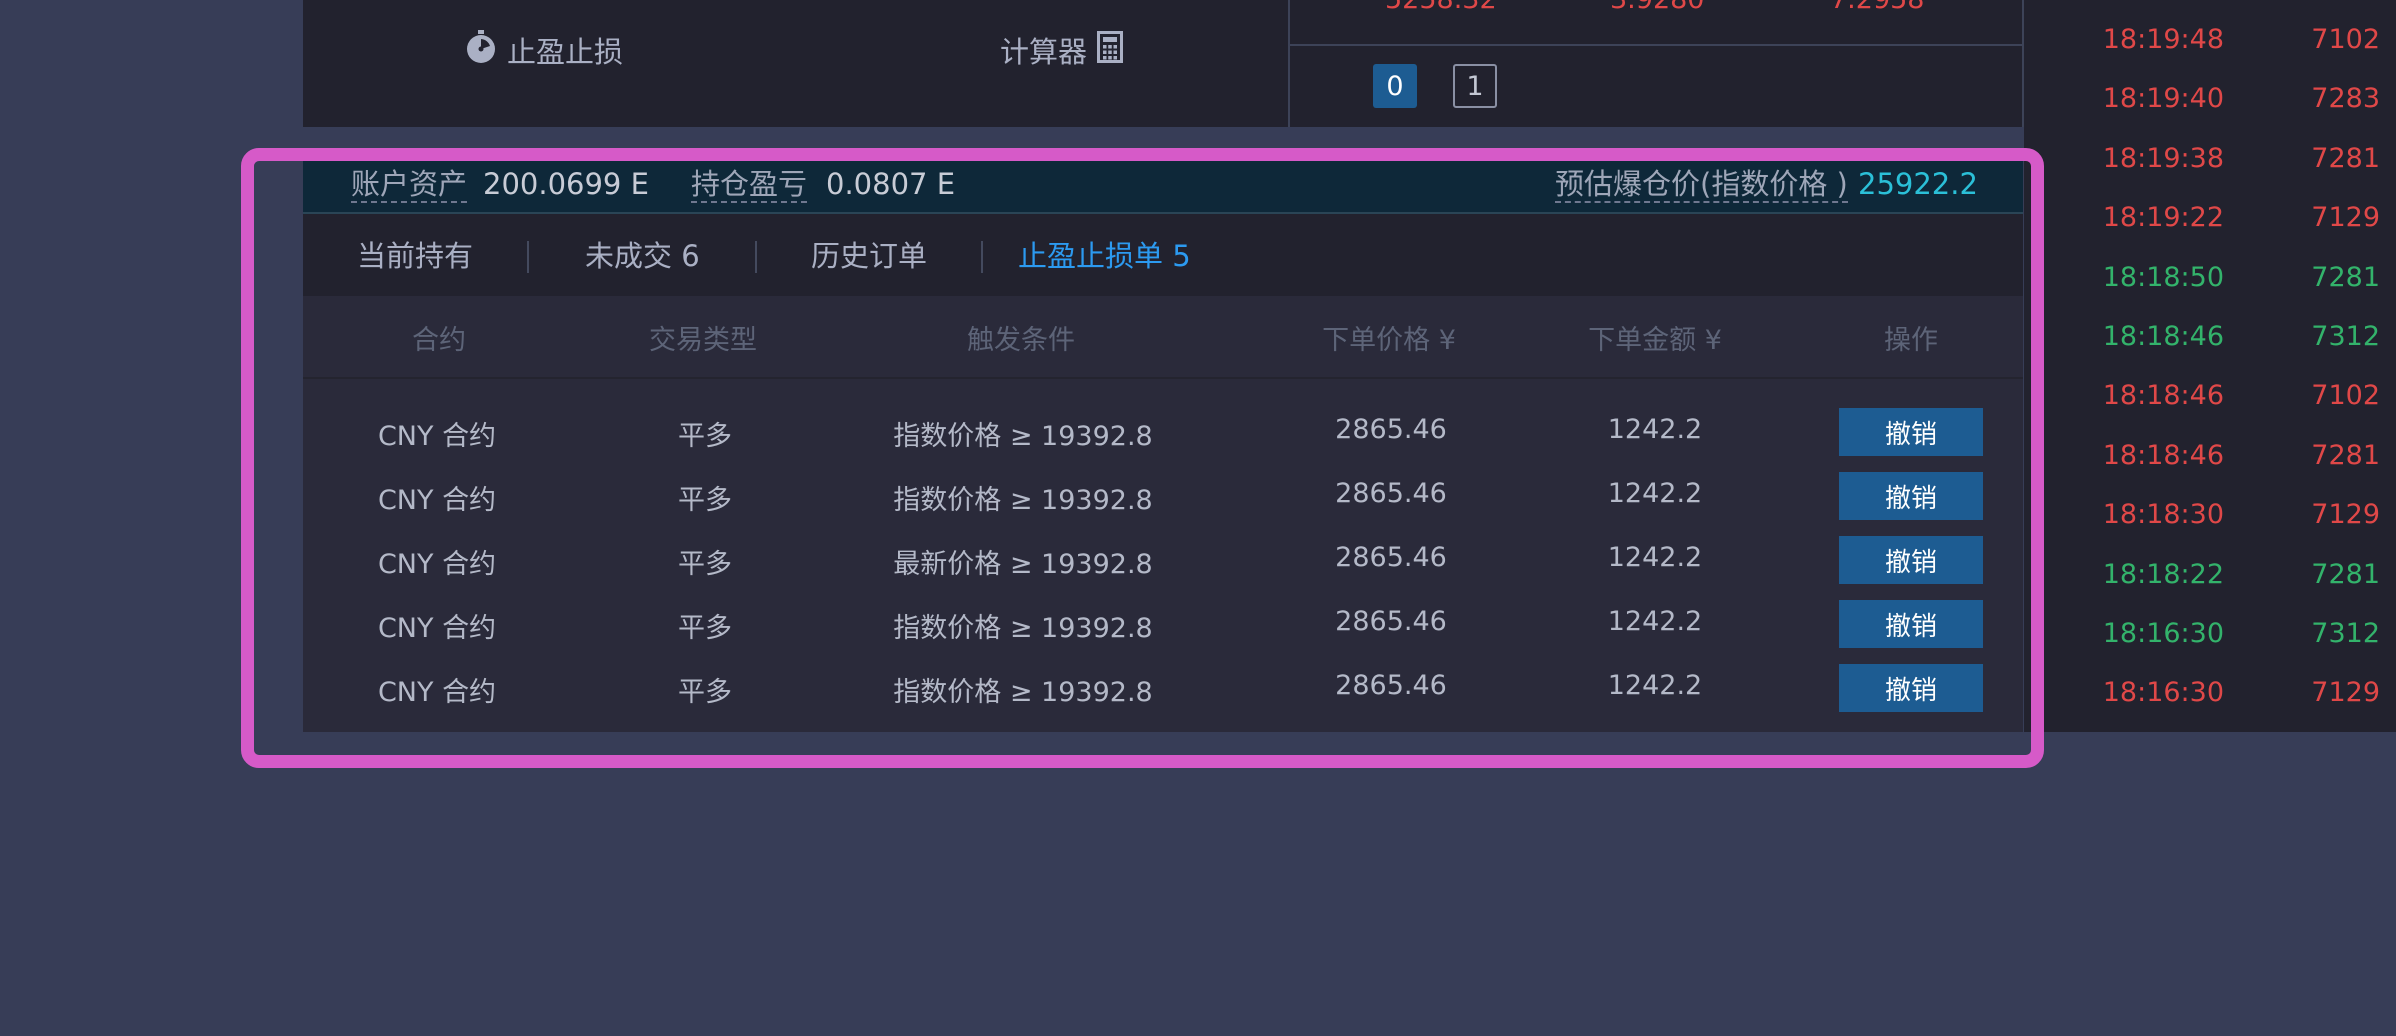  Describe the element at coordinates (1104, 256) in the screenshot. I see `tab-tp-sl-orders: 止盈止损单 5` at that location.